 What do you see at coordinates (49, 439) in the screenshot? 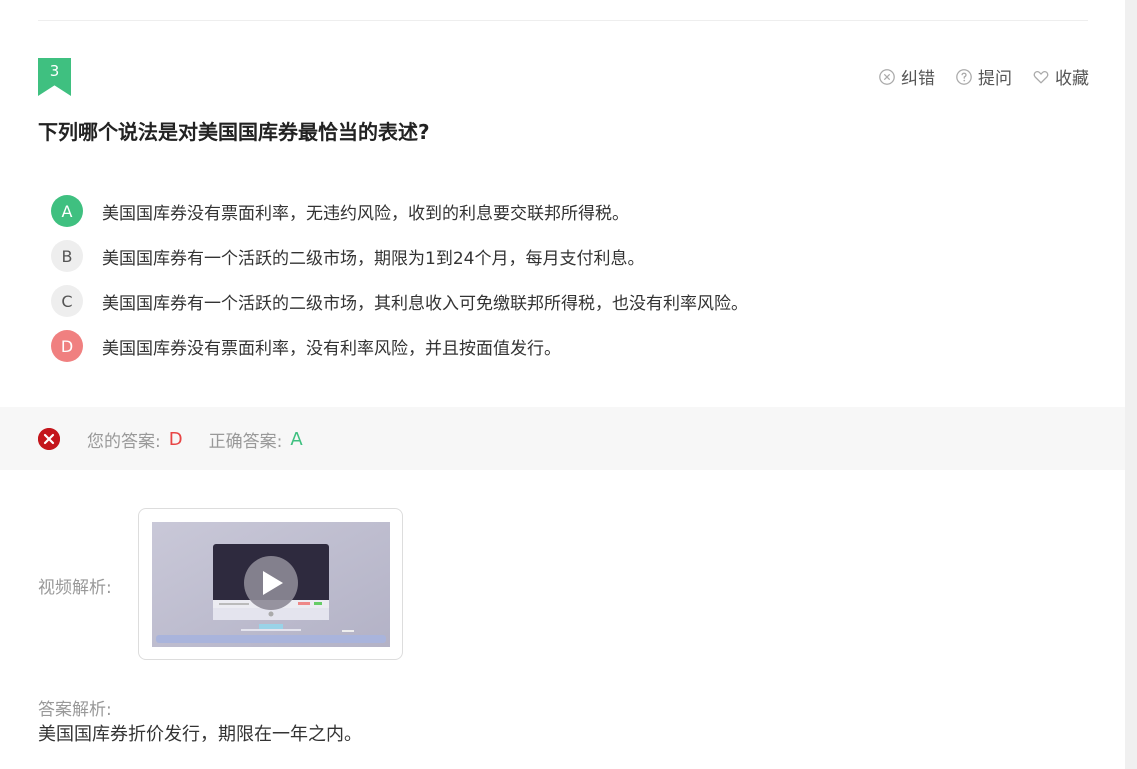
I see `wrong-answer-icon` at bounding box center [49, 439].